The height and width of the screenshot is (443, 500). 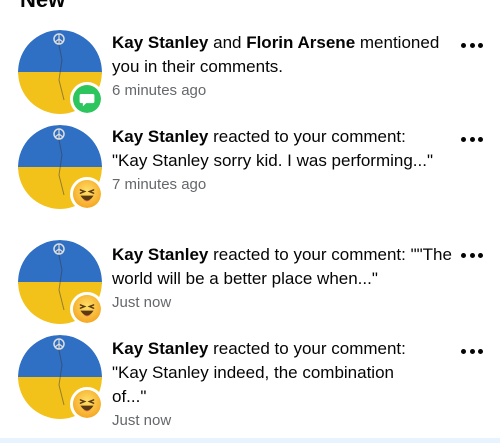 What do you see at coordinates (159, 90) in the screenshot?
I see `timestamp: 6 minutes ago` at bounding box center [159, 90].